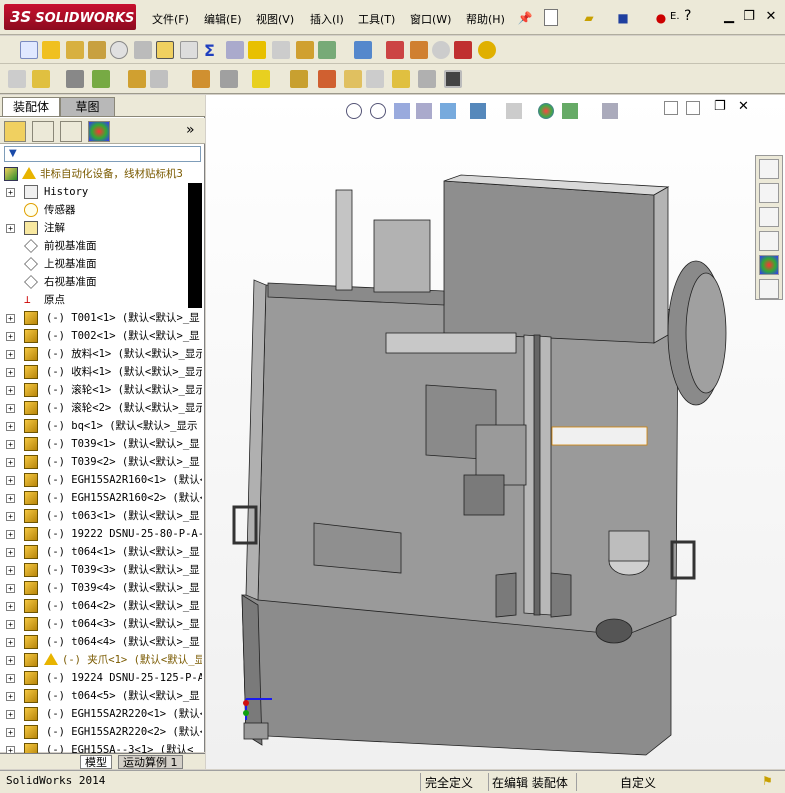 The height and width of the screenshot is (793, 785). I want to click on checkbox-icon, so click(165, 50).